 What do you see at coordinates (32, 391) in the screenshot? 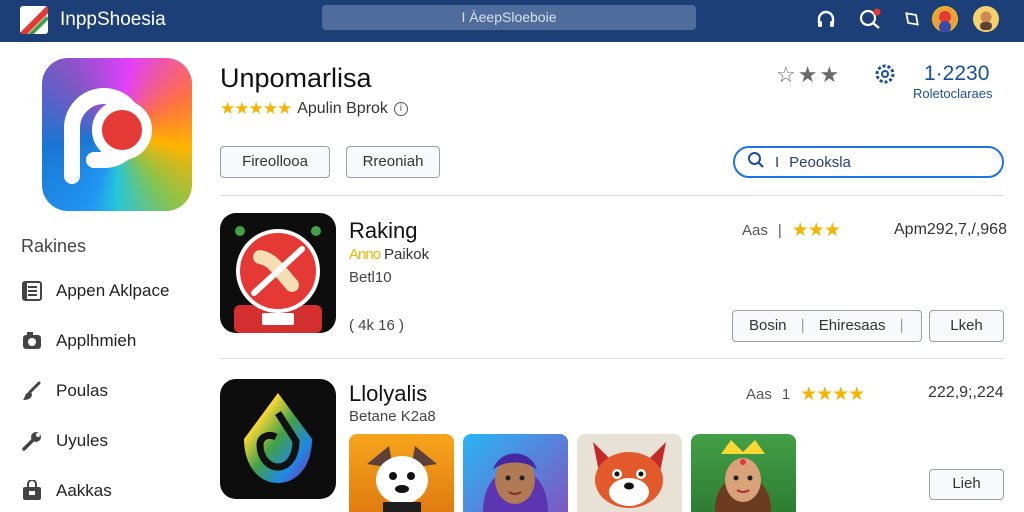
I see `brush-icon` at bounding box center [32, 391].